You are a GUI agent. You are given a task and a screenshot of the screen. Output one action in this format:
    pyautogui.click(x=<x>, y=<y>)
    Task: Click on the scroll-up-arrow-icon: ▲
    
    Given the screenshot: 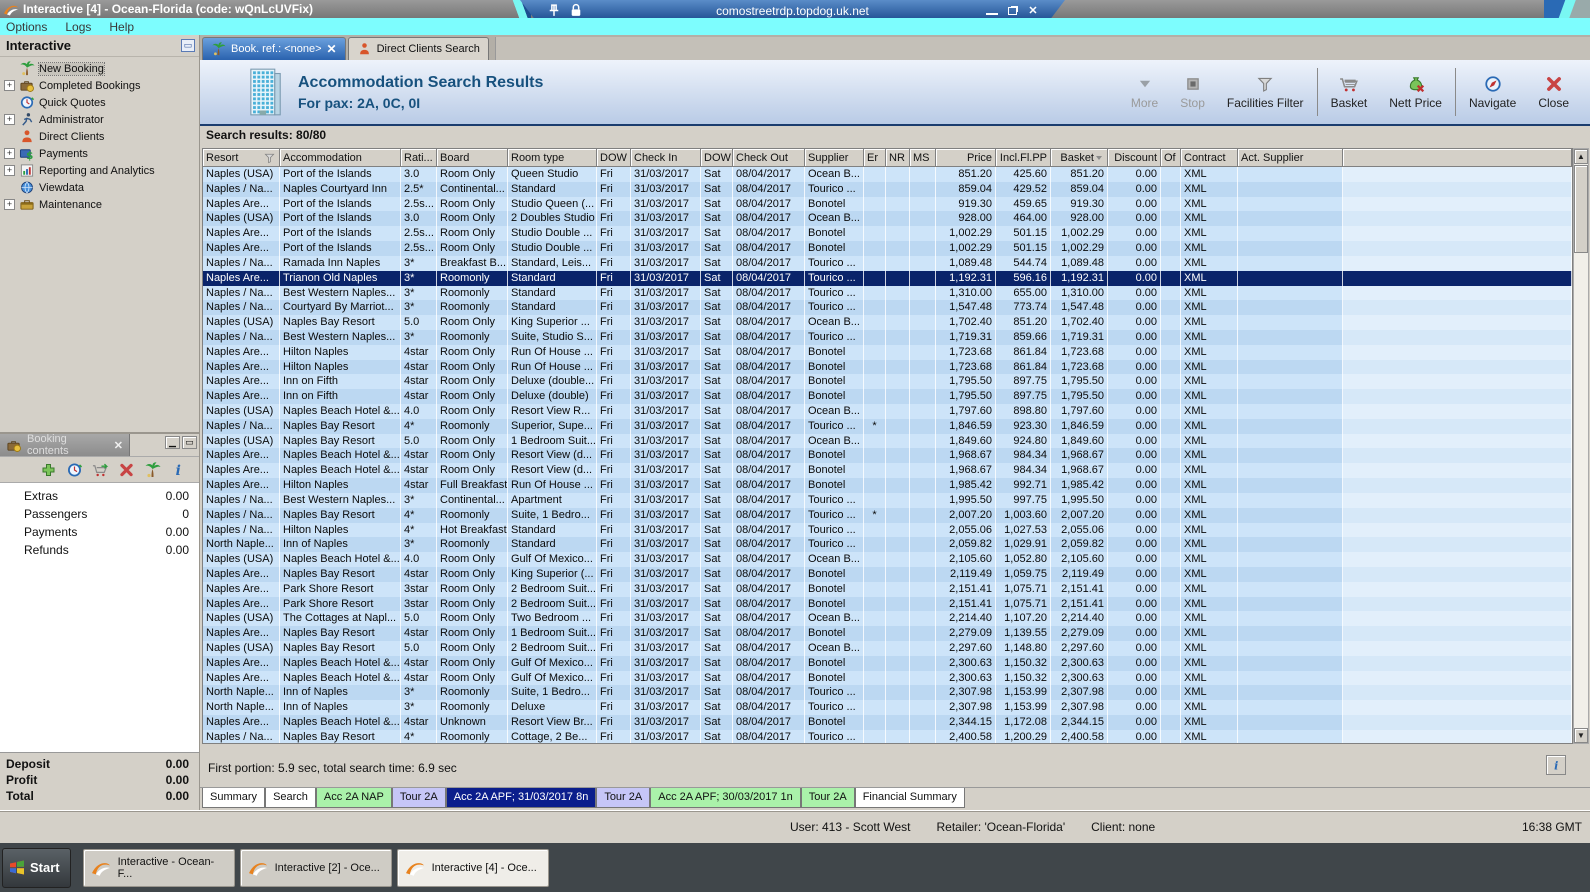 What is the action you would take?
    pyautogui.click(x=1581, y=156)
    